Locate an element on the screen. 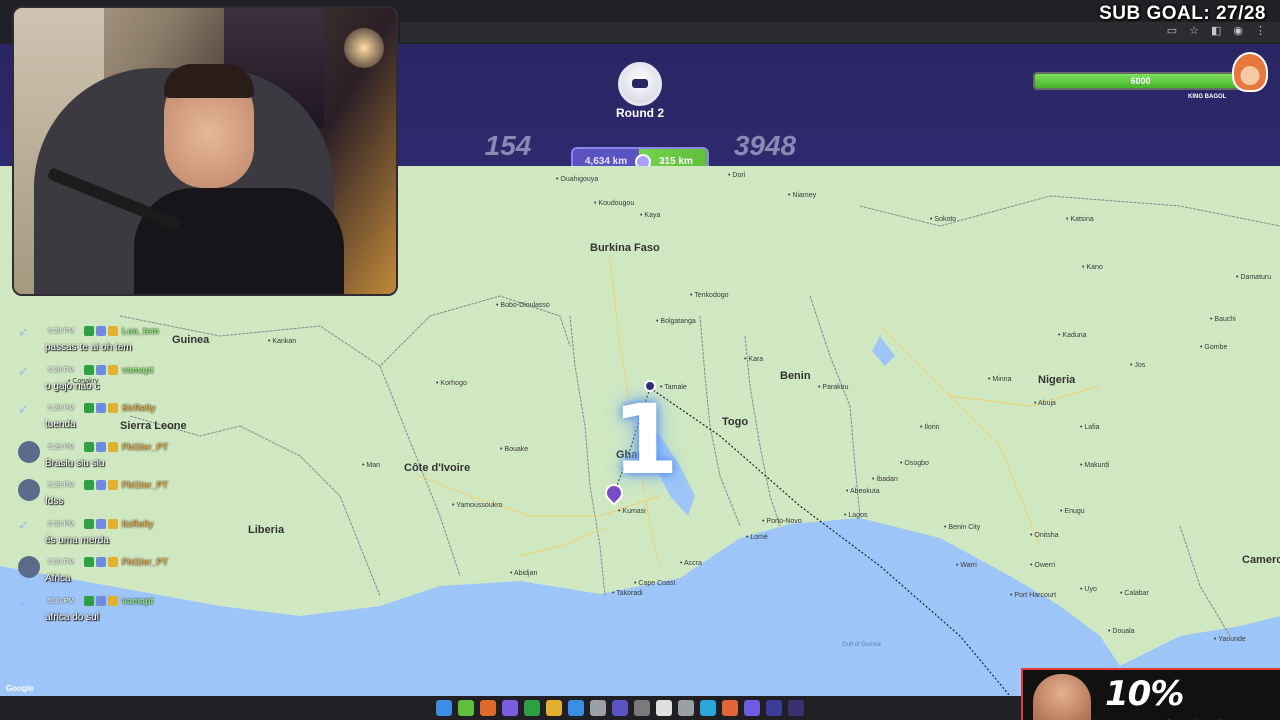 The height and width of the screenshot is (720, 1280). promo-text: 10% DESCONTO is located at coordinates (1192, 697).